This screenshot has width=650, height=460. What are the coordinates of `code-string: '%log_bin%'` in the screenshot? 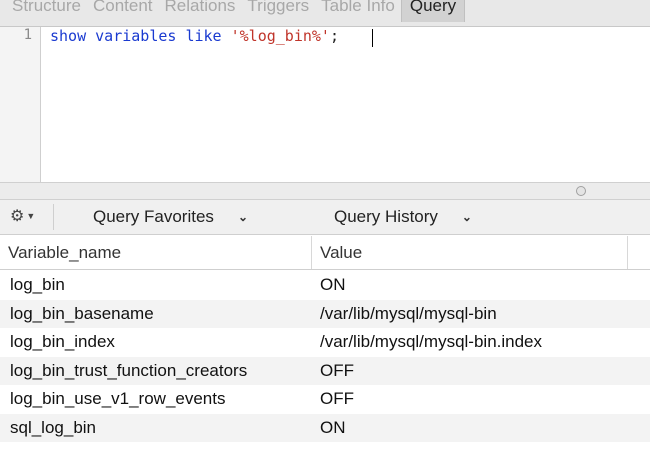 It's located at (280, 36).